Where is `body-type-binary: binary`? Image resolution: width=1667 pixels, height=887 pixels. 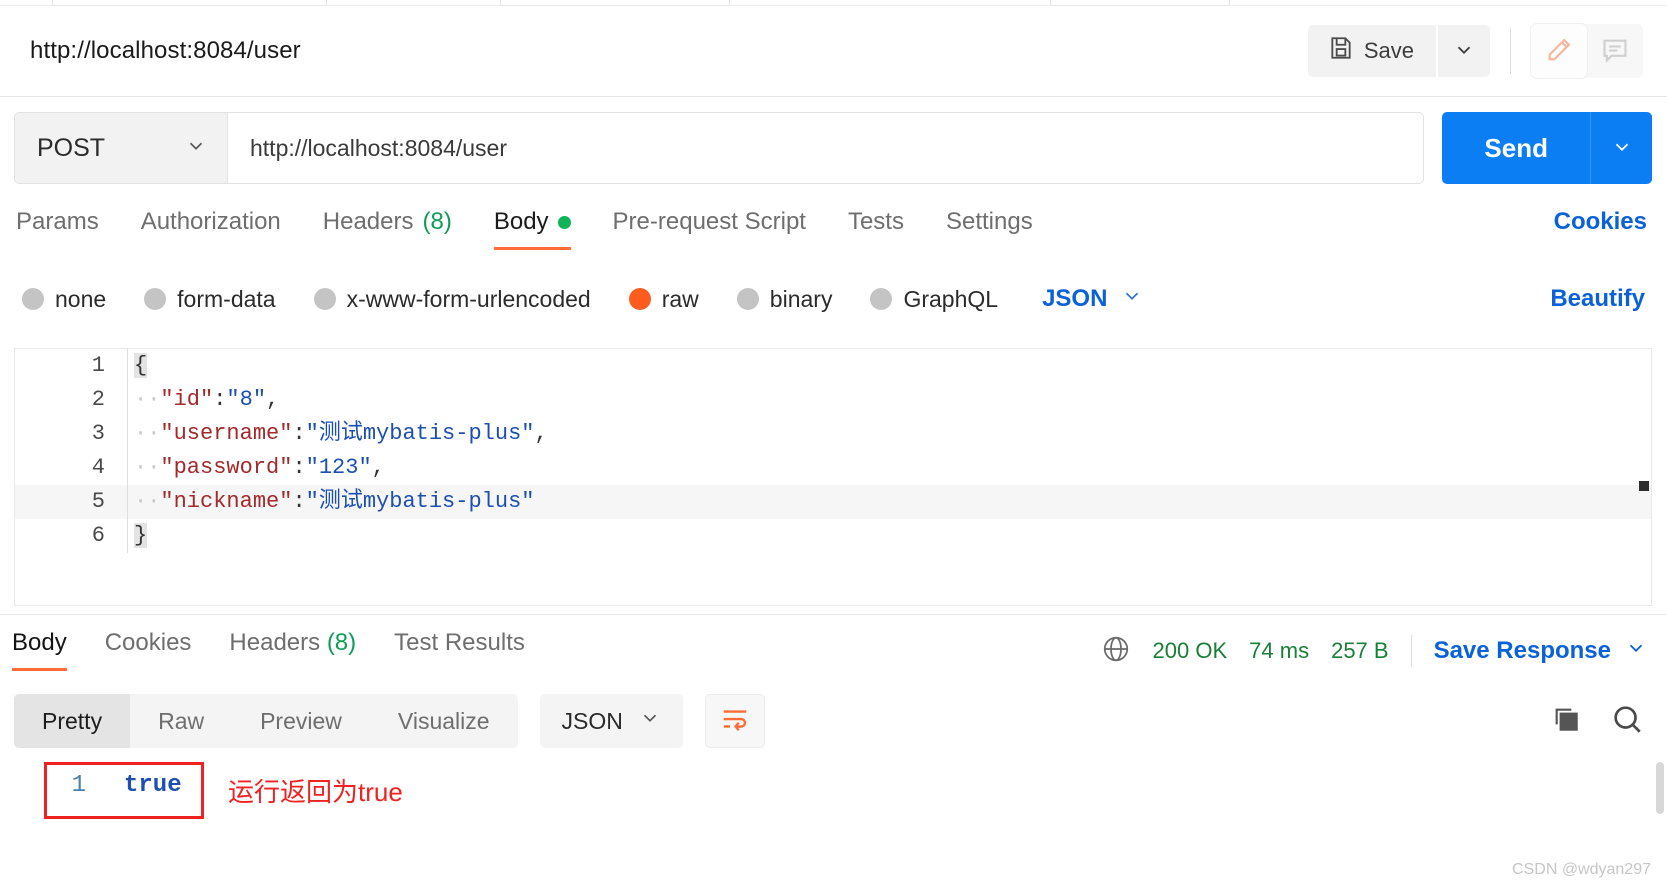 body-type-binary: binary is located at coordinates (784, 299).